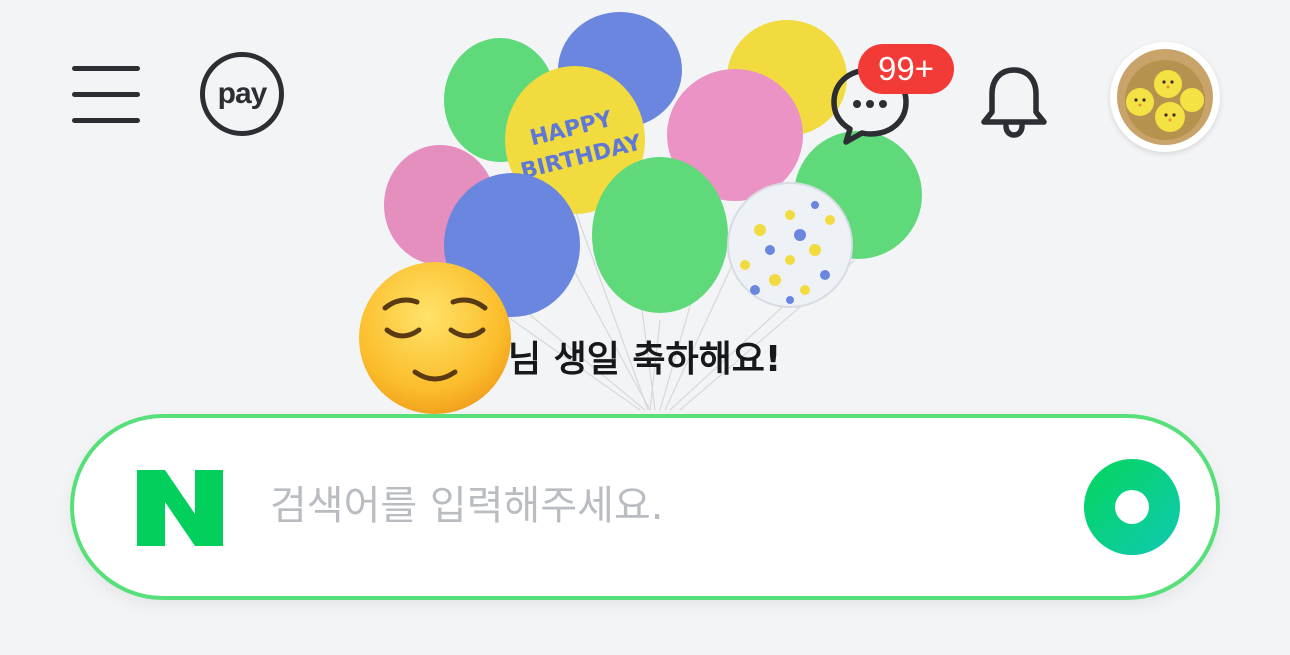 The image size is (1290, 655). I want to click on pay-button: pay, so click(246, 98).